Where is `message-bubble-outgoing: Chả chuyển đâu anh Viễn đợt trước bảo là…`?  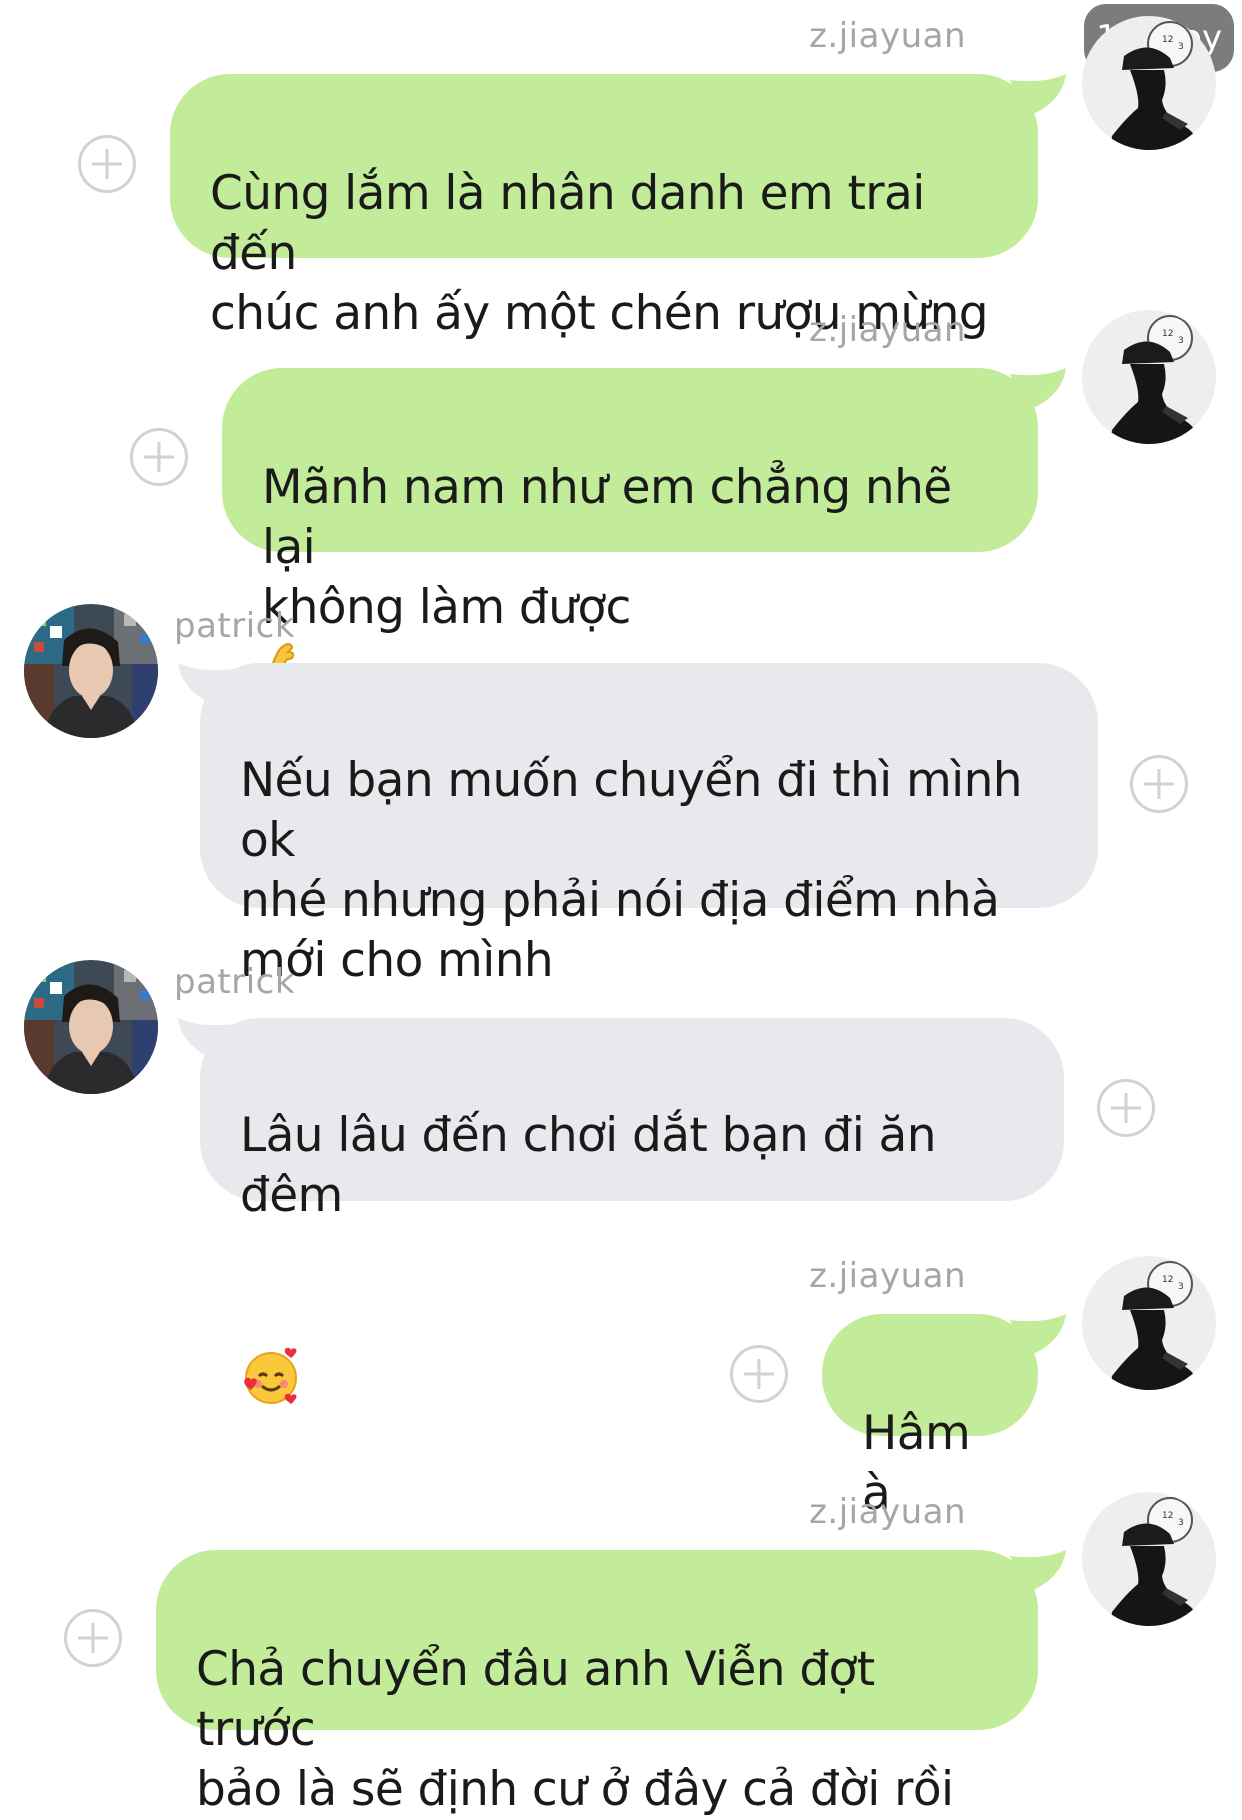
message-bubble-outgoing: Chả chuyển đâu anh Viễn đợt trước bảo là… is located at coordinates (597, 1683).